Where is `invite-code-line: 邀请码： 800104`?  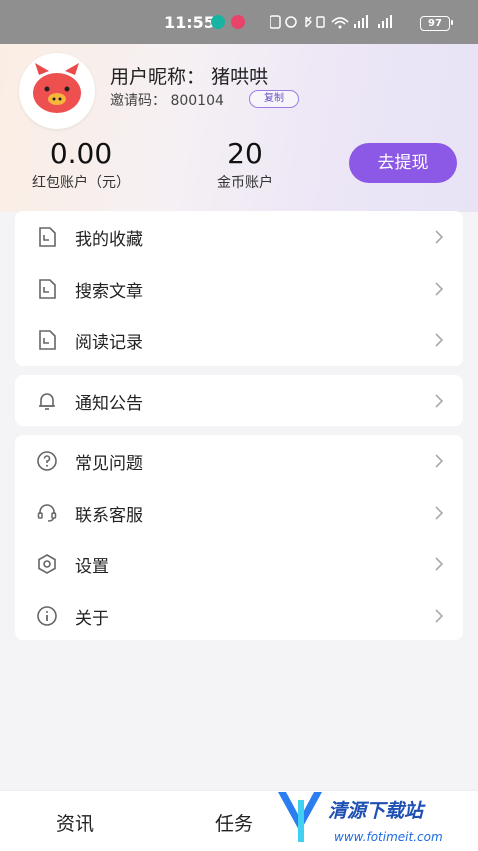 invite-code-line: 邀请码： 800104 is located at coordinates (167, 100).